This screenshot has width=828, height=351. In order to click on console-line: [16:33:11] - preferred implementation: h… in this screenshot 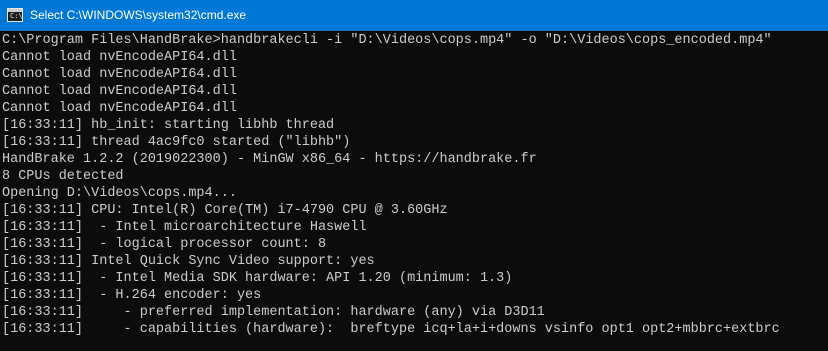, I will do `click(273, 312)`.